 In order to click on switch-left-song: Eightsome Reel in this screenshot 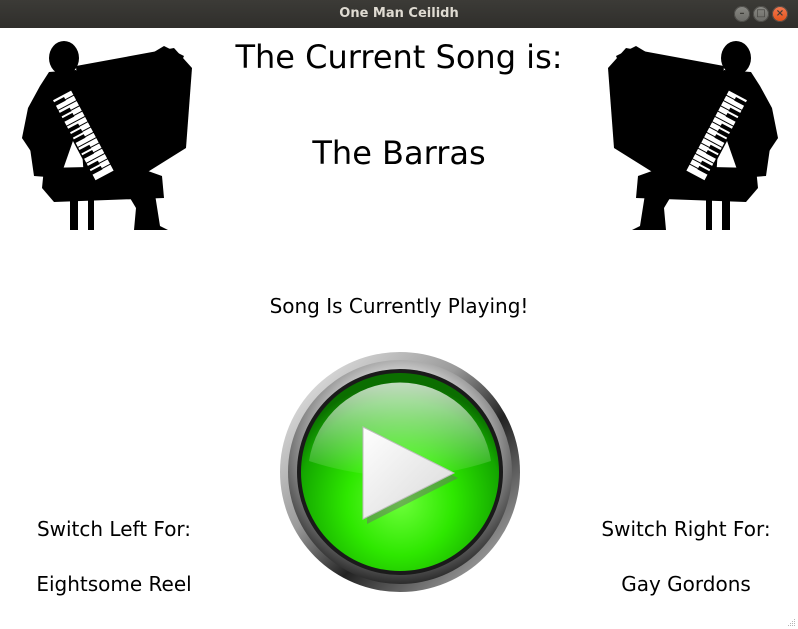, I will do `click(114, 584)`.